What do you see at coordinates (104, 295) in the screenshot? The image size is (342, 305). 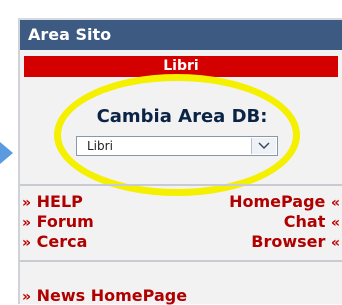 I see `news-homepage-link: » News HomePage` at bounding box center [104, 295].